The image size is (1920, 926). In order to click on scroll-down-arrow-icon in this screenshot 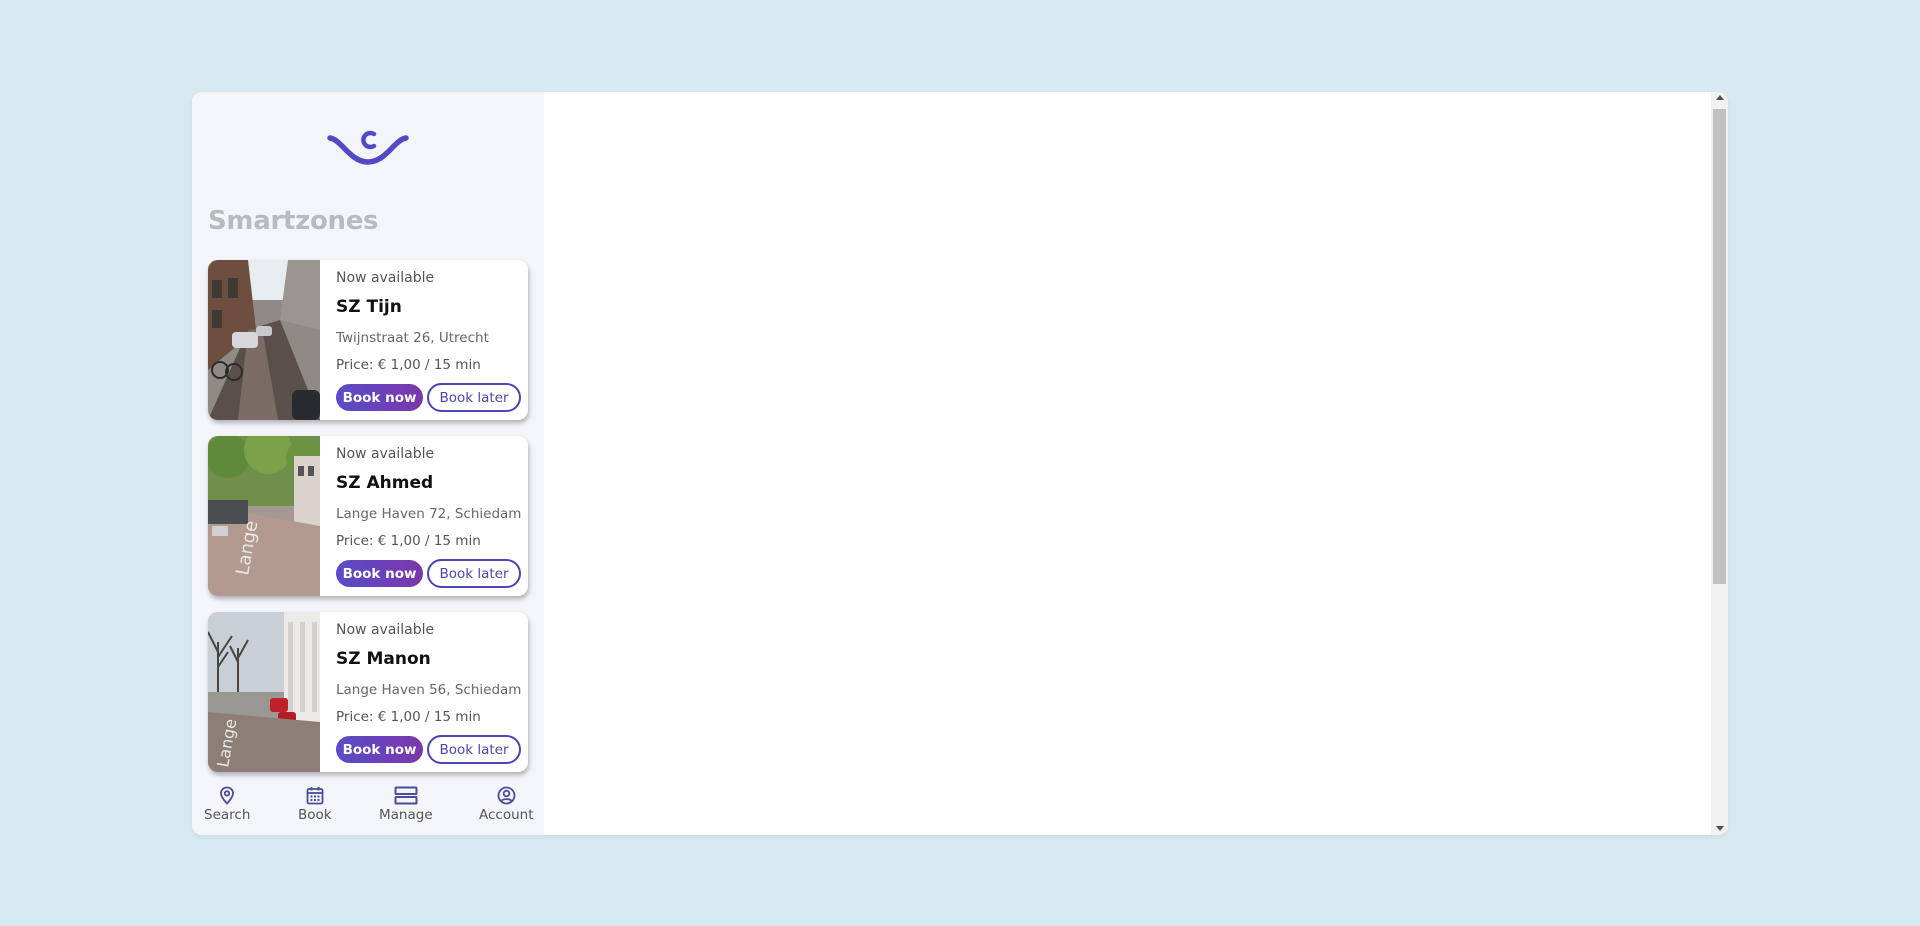, I will do `click(1720, 828)`.